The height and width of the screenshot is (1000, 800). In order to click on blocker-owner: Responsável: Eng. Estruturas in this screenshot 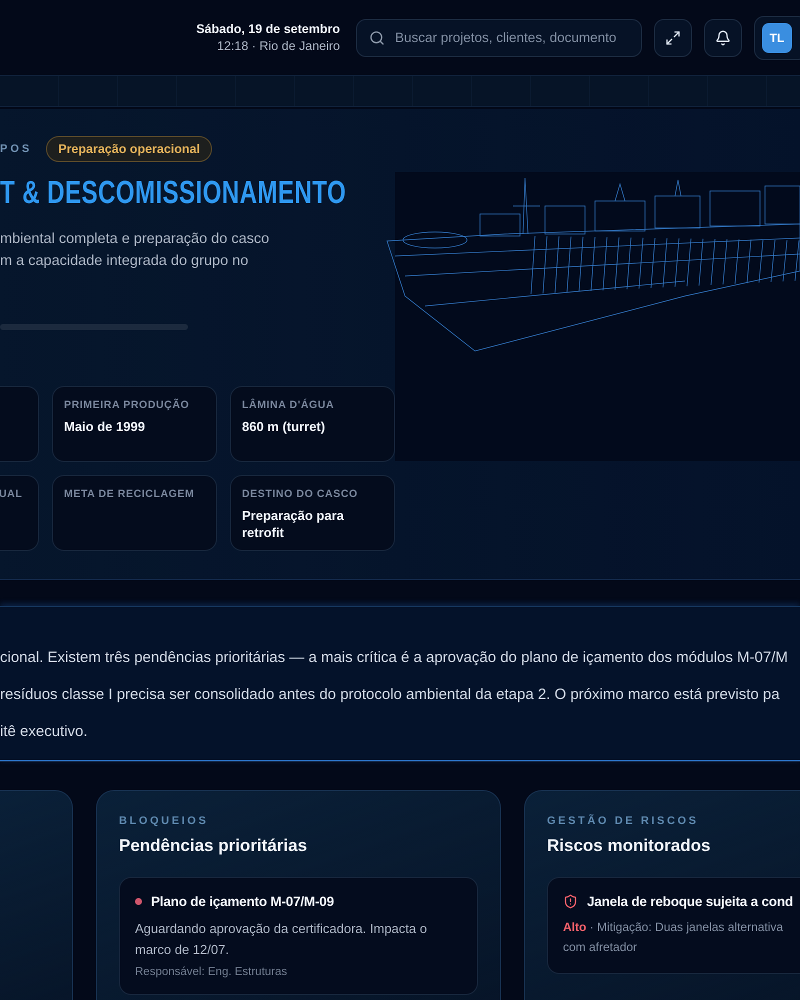, I will do `click(211, 972)`.